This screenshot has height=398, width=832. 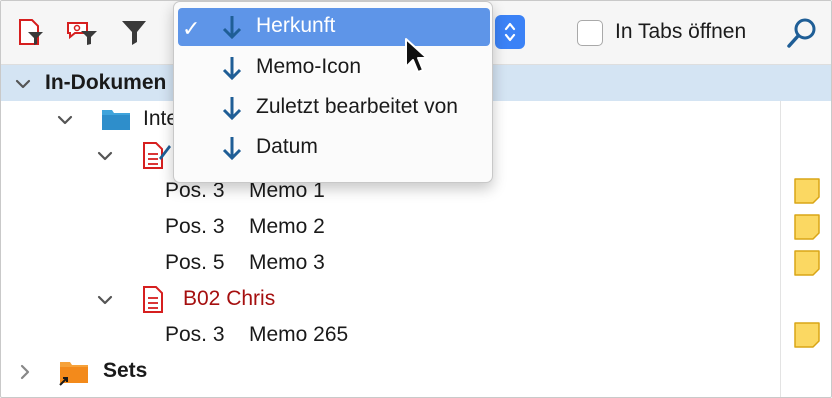 What do you see at coordinates (309, 66) in the screenshot?
I see `menu-item-label: Memo-Icon` at bounding box center [309, 66].